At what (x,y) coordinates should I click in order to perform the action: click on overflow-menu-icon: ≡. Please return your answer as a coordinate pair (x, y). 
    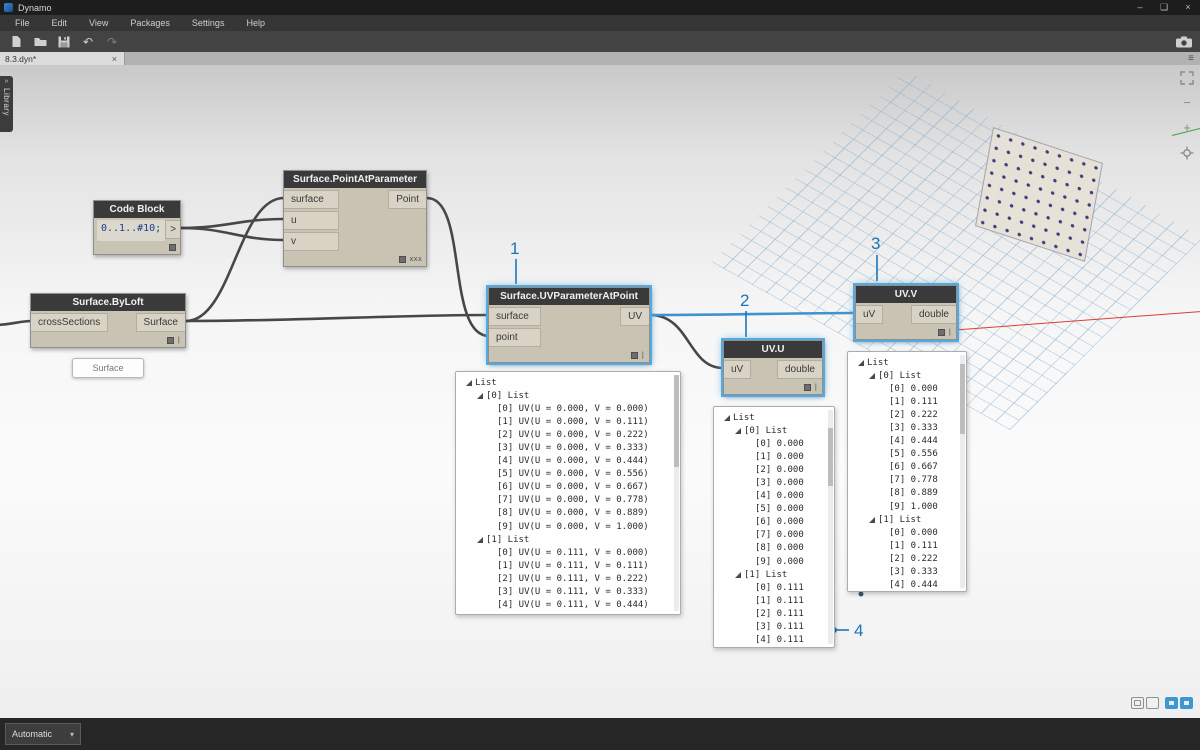
    Looking at the image, I should click on (1191, 58).